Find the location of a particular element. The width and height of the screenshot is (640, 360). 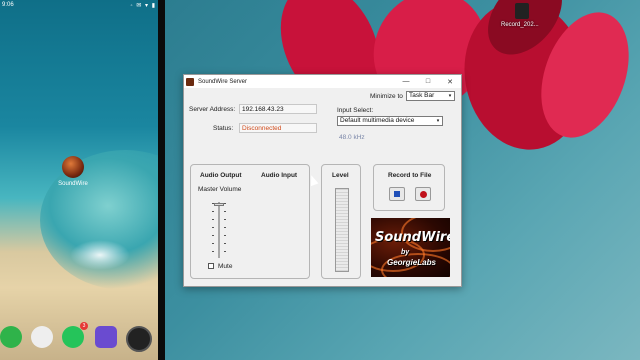

close-button: ✕ is located at coordinates (450, 82).